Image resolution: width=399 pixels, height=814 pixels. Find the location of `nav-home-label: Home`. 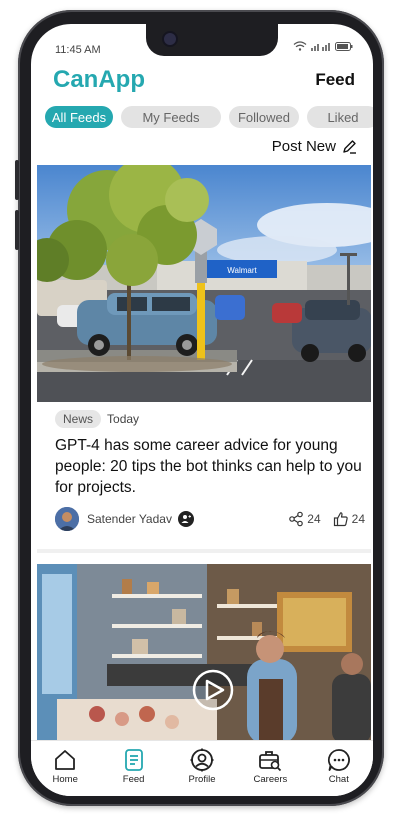

nav-home-label: Home is located at coordinates (65, 779).